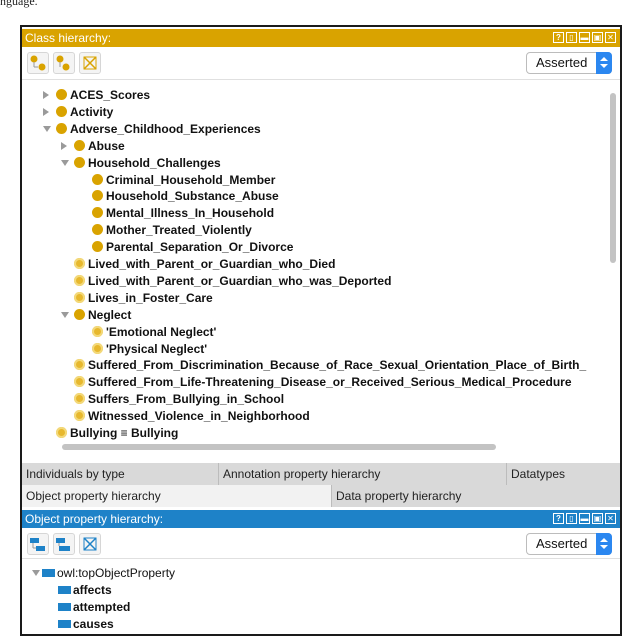 The image size is (640, 641). Describe the element at coordinates (19, 4) in the screenshot. I see `page-caption: nguage.` at that location.